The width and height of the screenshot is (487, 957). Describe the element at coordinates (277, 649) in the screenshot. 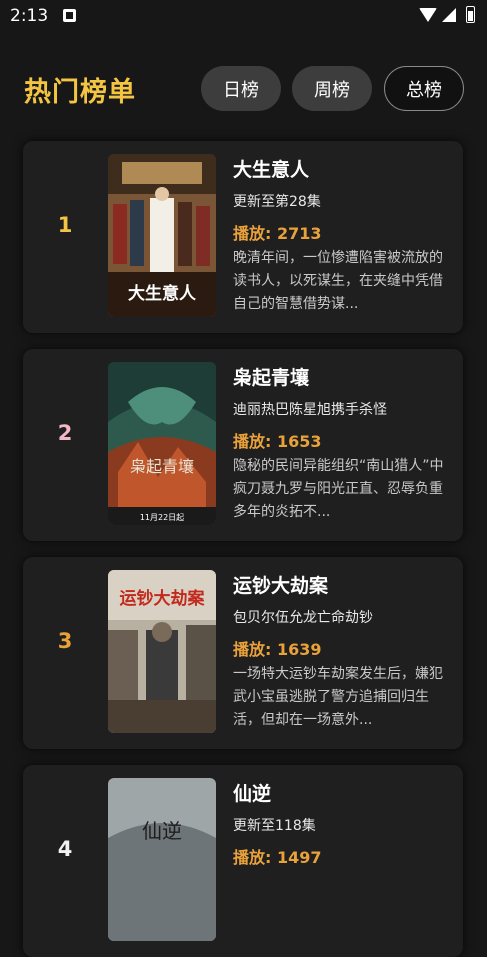

I see `play-count: 播放: 1639` at that location.